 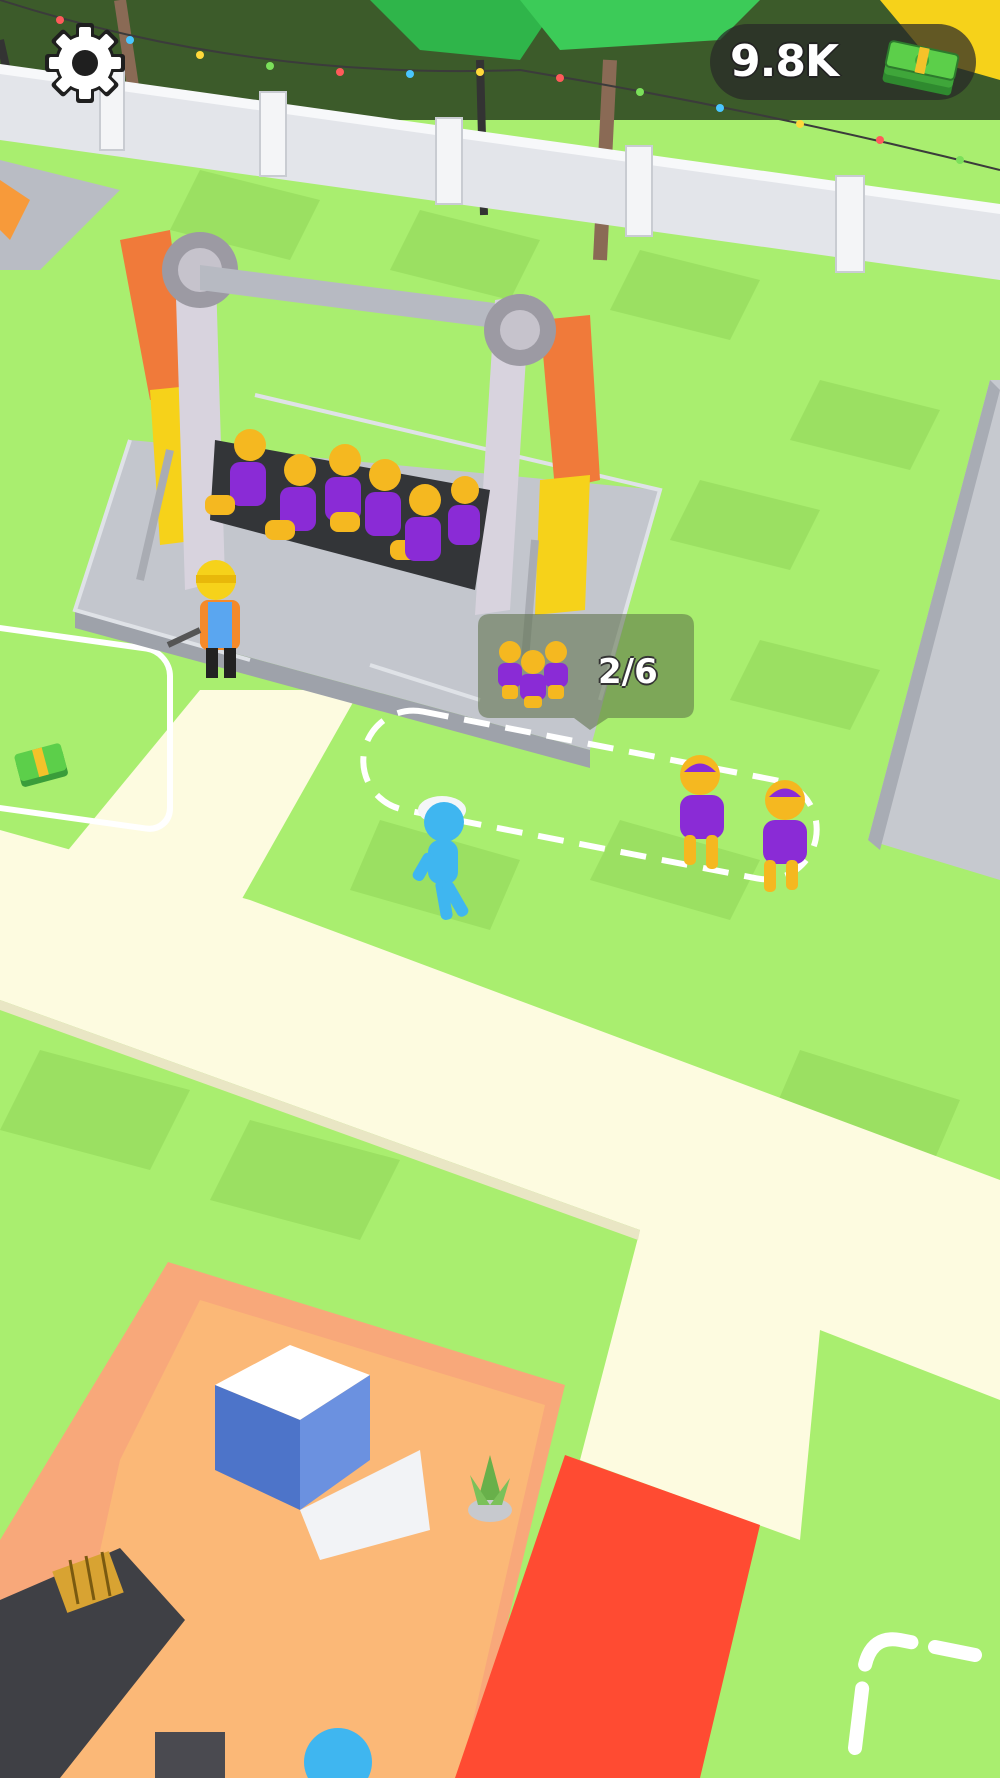 I want to click on money-counter: 9.8K, so click(x=843, y=62).